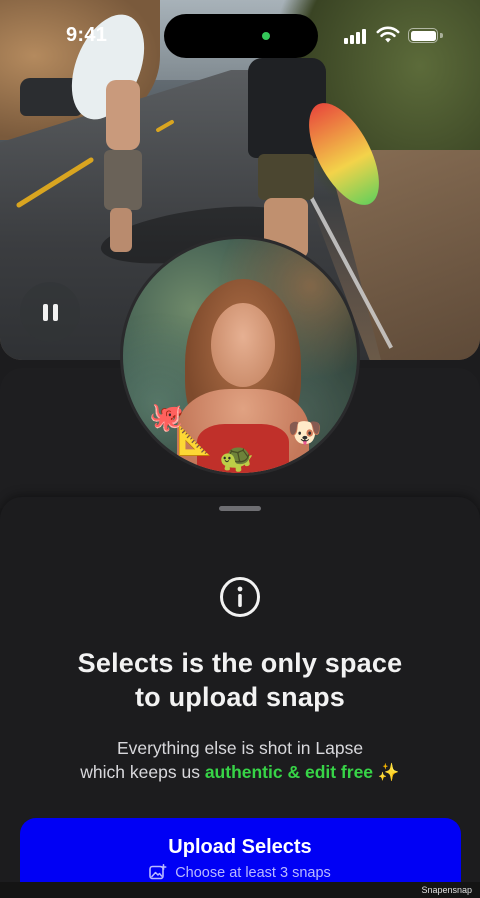 The image size is (480, 898). What do you see at coordinates (356, 36) in the screenshot?
I see `cellular-signal-icon` at bounding box center [356, 36].